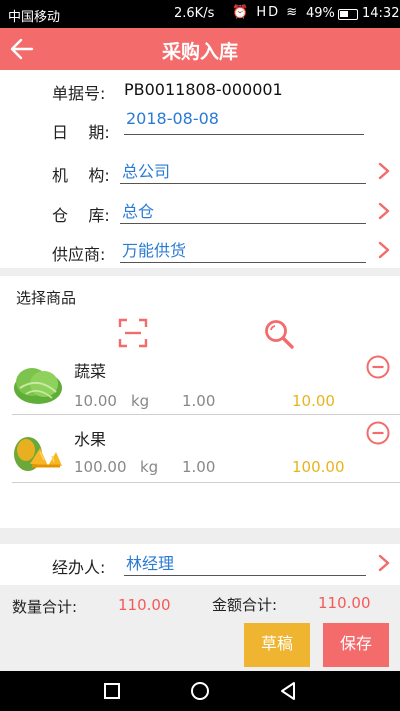 The height and width of the screenshot is (711, 400). What do you see at coordinates (320, 13) in the screenshot?
I see `battery-percent: 49%` at bounding box center [320, 13].